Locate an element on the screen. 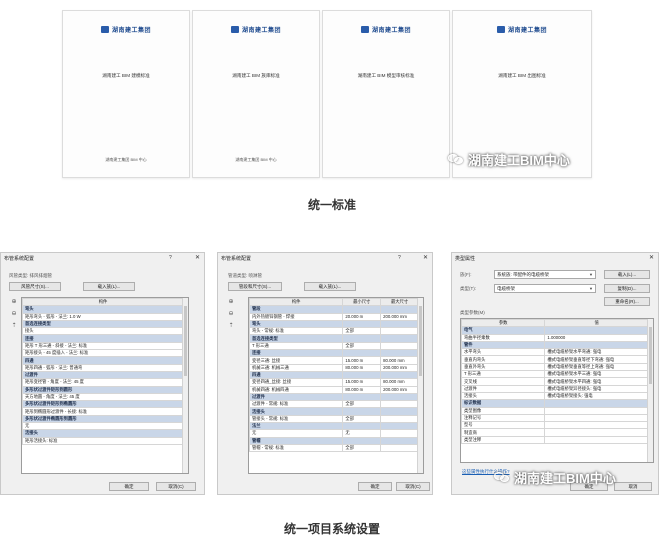  table-cell: 矩形弯头 - 弧形 - 法兰: 1.0 W is located at coordinates (103, 316).